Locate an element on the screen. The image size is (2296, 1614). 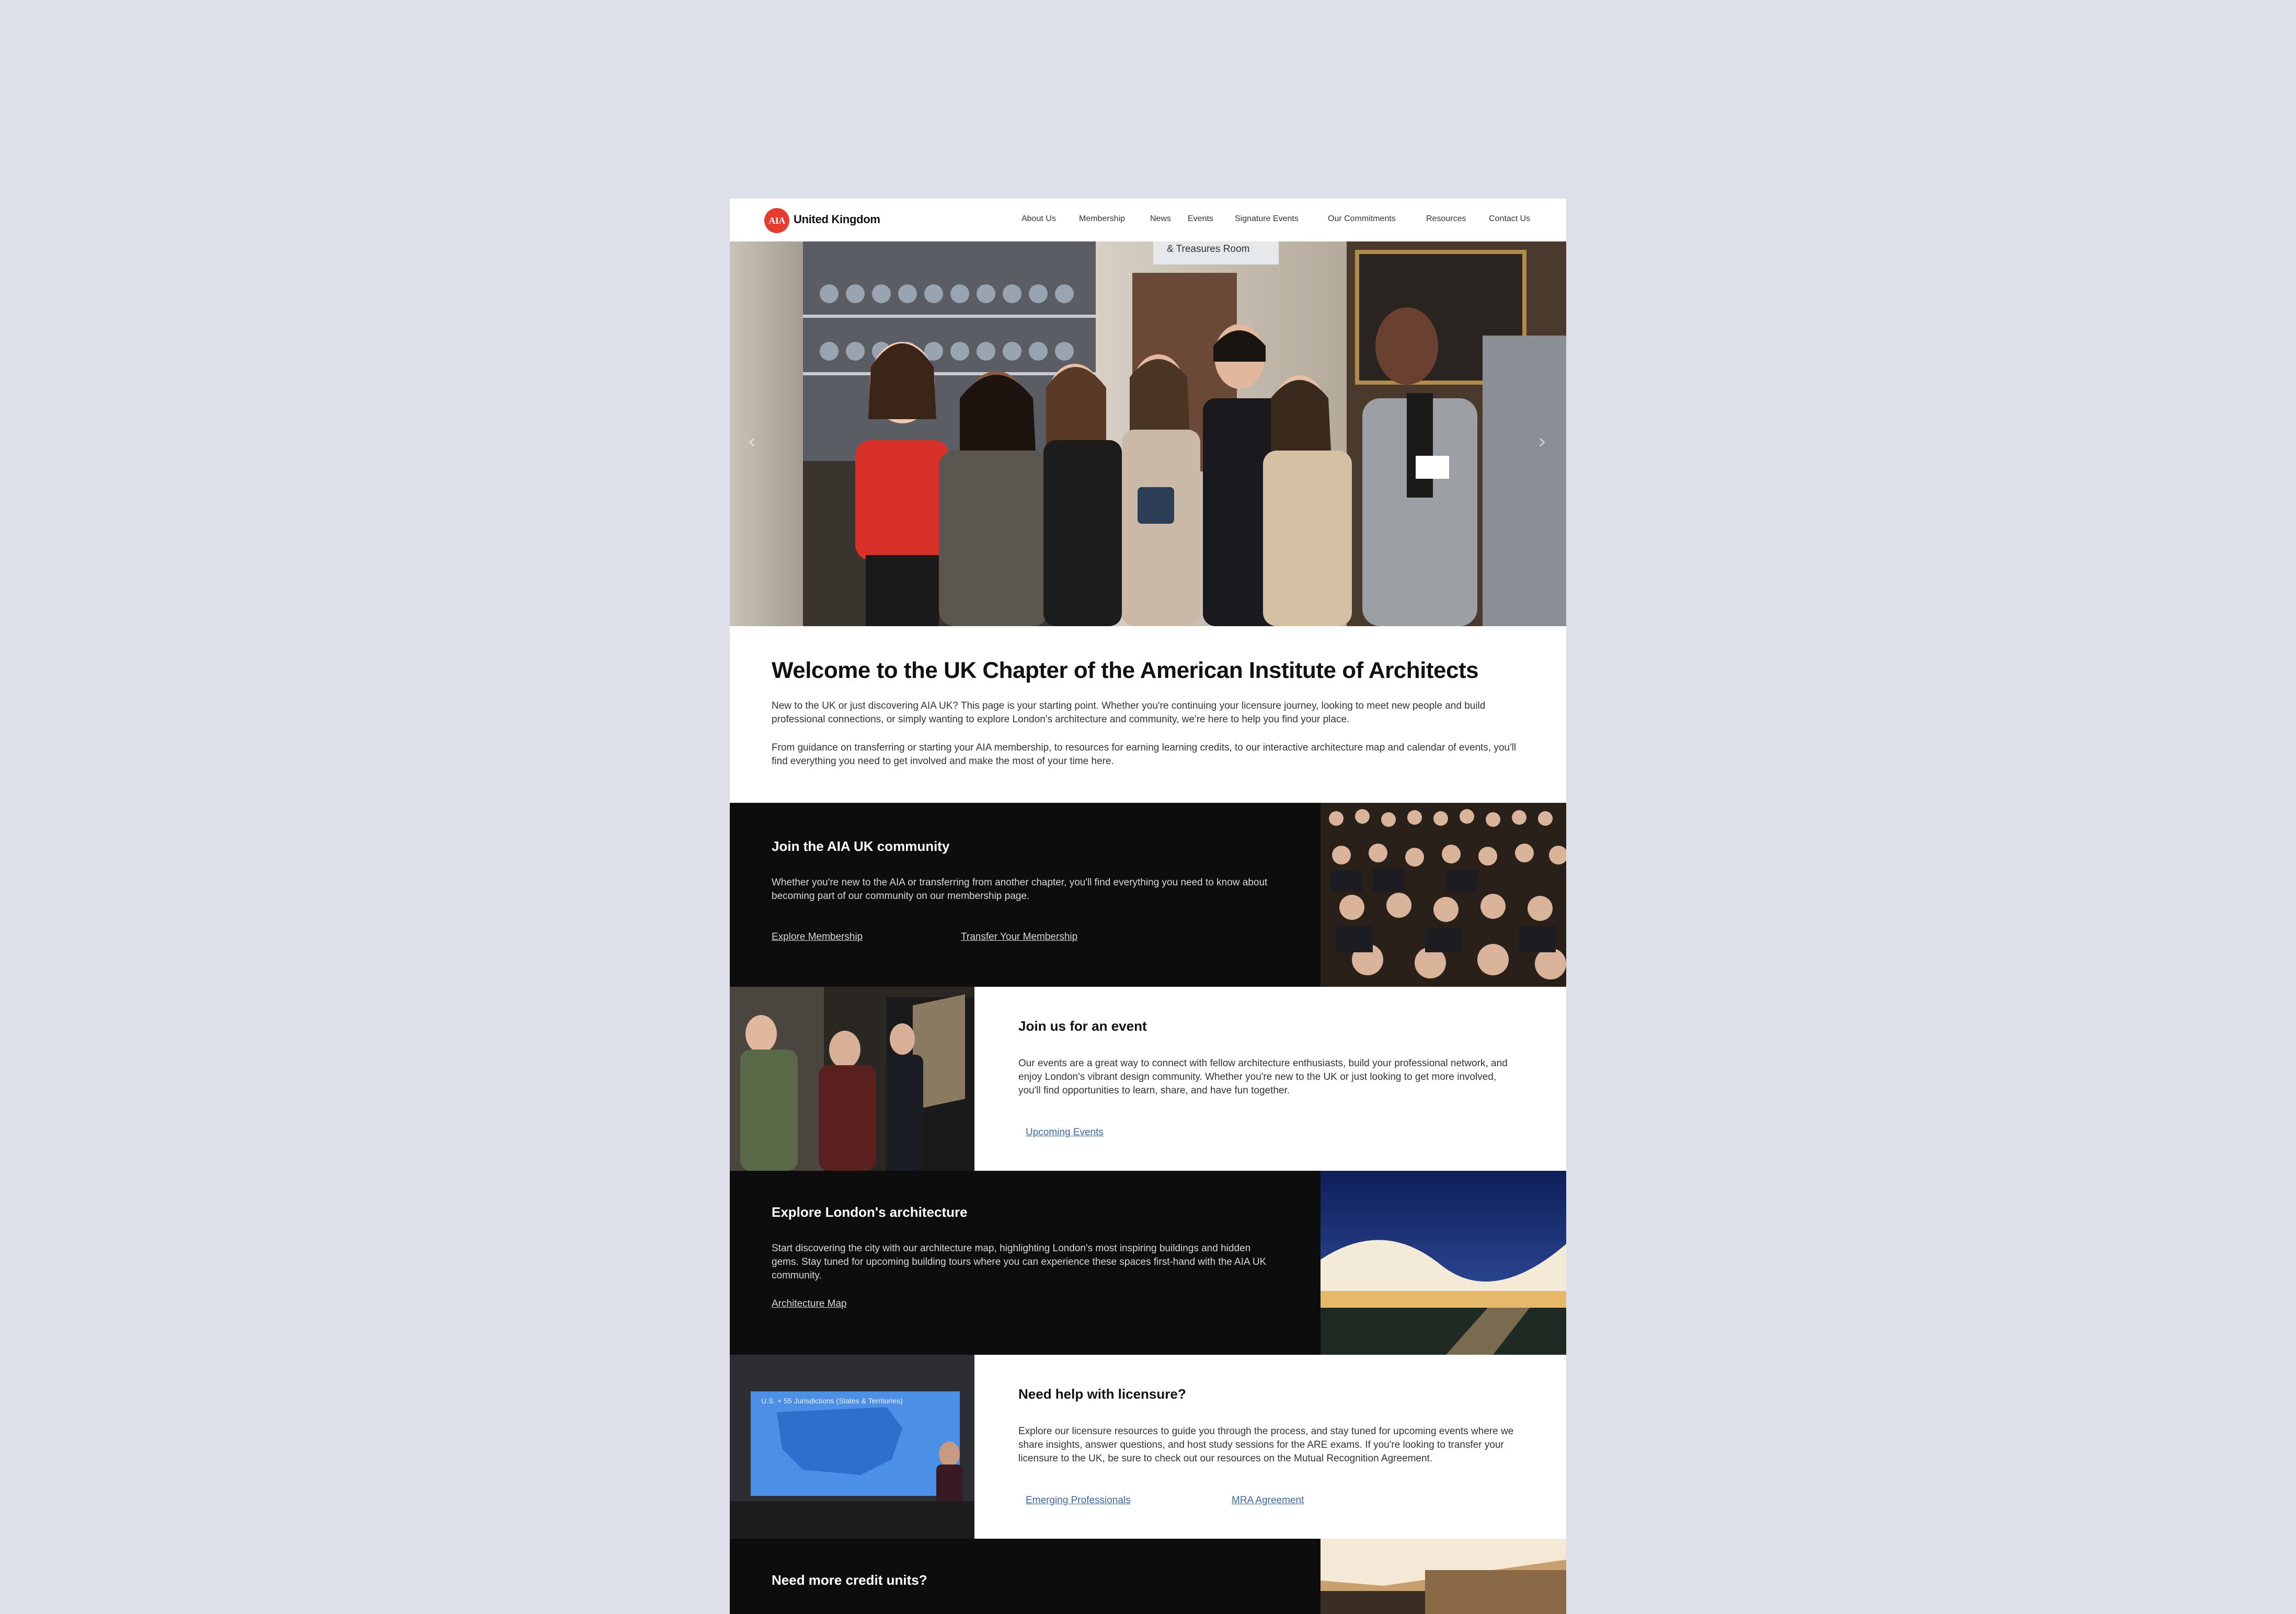
nav-events: Events is located at coordinates (1200, 219).